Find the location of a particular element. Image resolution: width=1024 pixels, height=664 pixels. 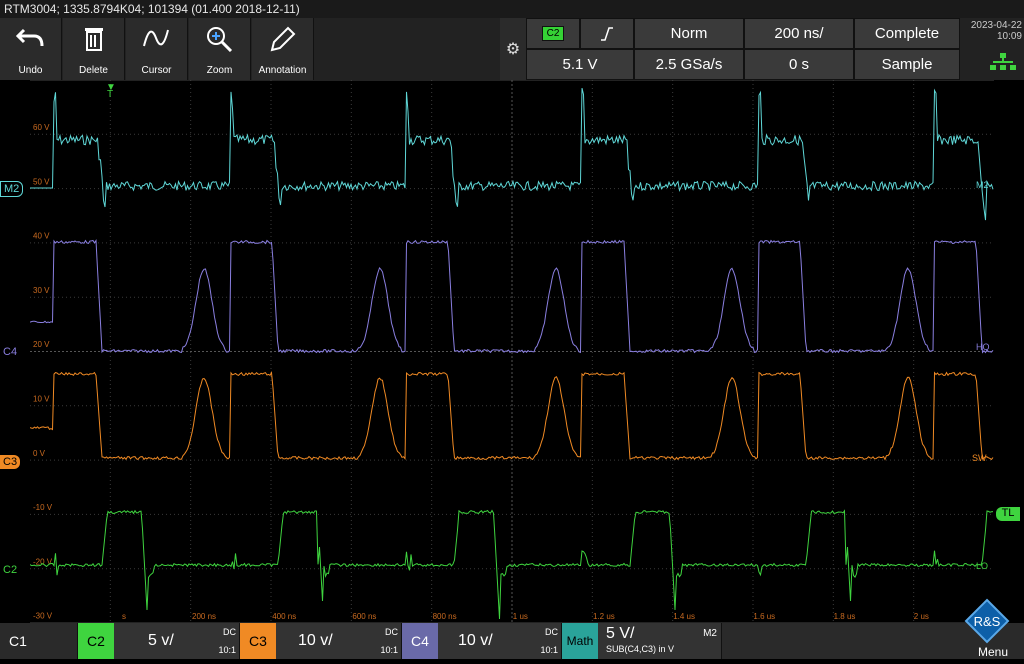

y-axis-label: 60 V is located at coordinates (41, 127).